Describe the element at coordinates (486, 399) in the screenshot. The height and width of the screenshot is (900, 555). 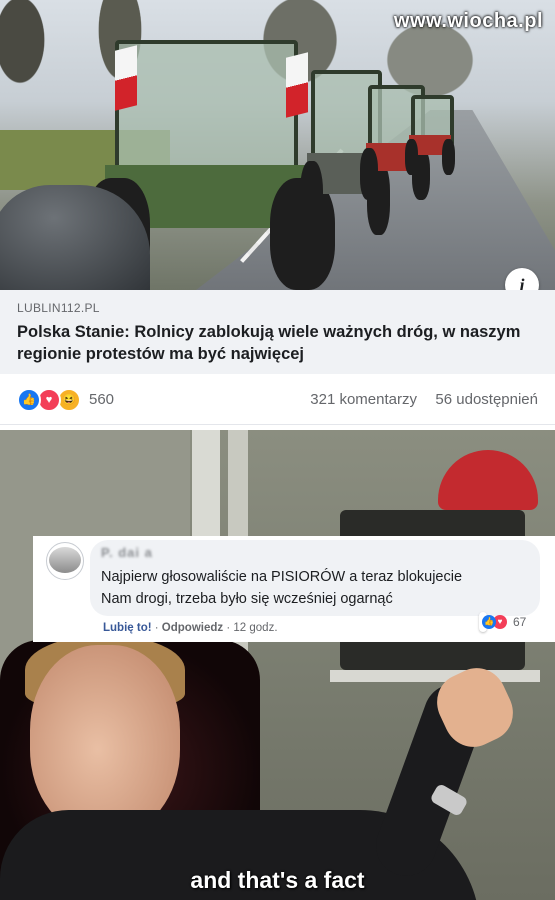
I see `shares-count: 56 udostępnień` at that location.